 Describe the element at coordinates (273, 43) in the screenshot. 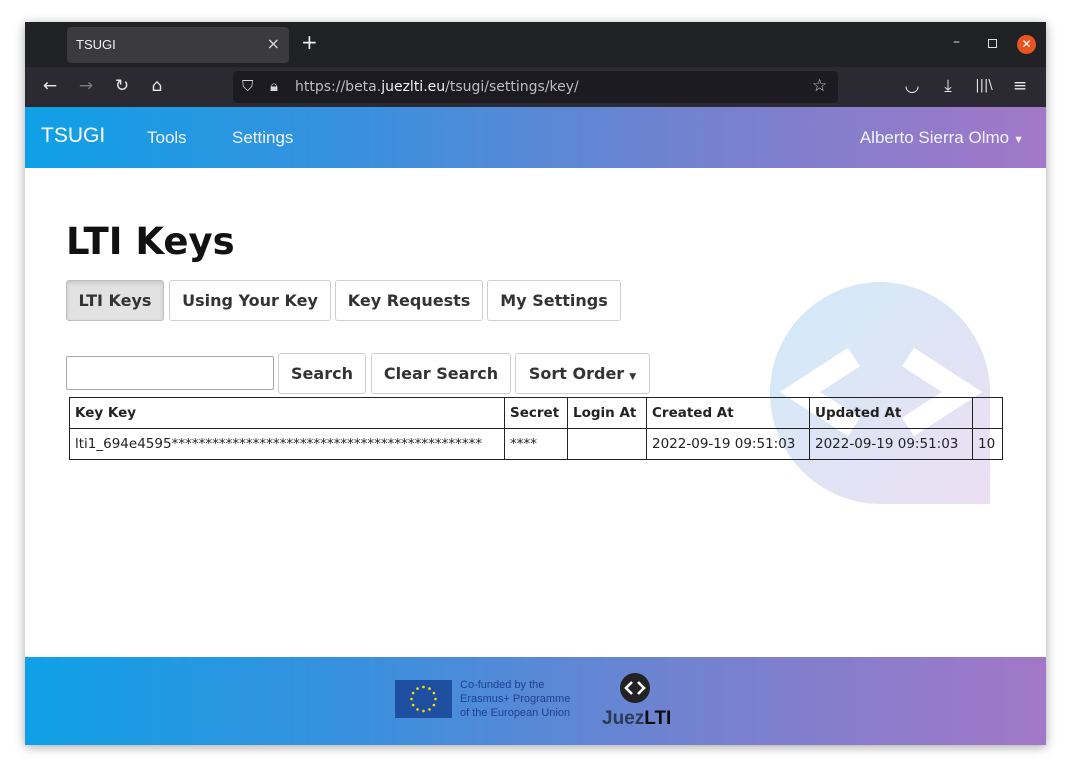

I see `tab-close-icon: ×` at that location.